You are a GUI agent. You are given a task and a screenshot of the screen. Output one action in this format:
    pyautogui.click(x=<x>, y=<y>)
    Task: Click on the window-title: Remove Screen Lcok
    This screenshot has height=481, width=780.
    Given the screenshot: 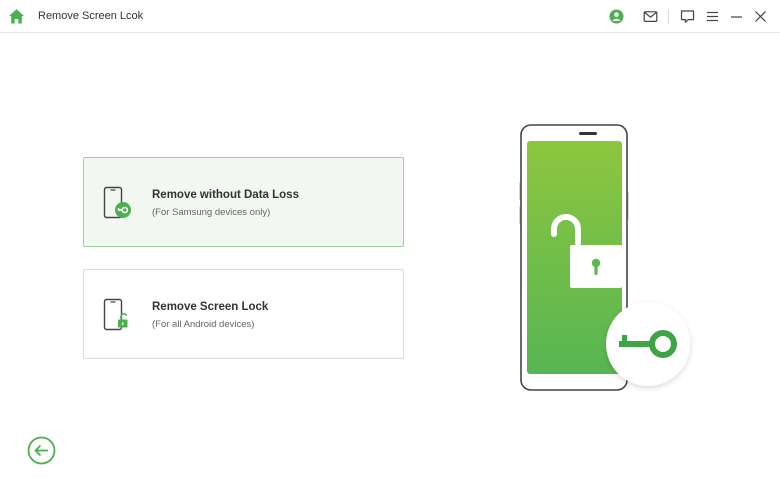 What is the action you would take?
    pyautogui.click(x=91, y=16)
    